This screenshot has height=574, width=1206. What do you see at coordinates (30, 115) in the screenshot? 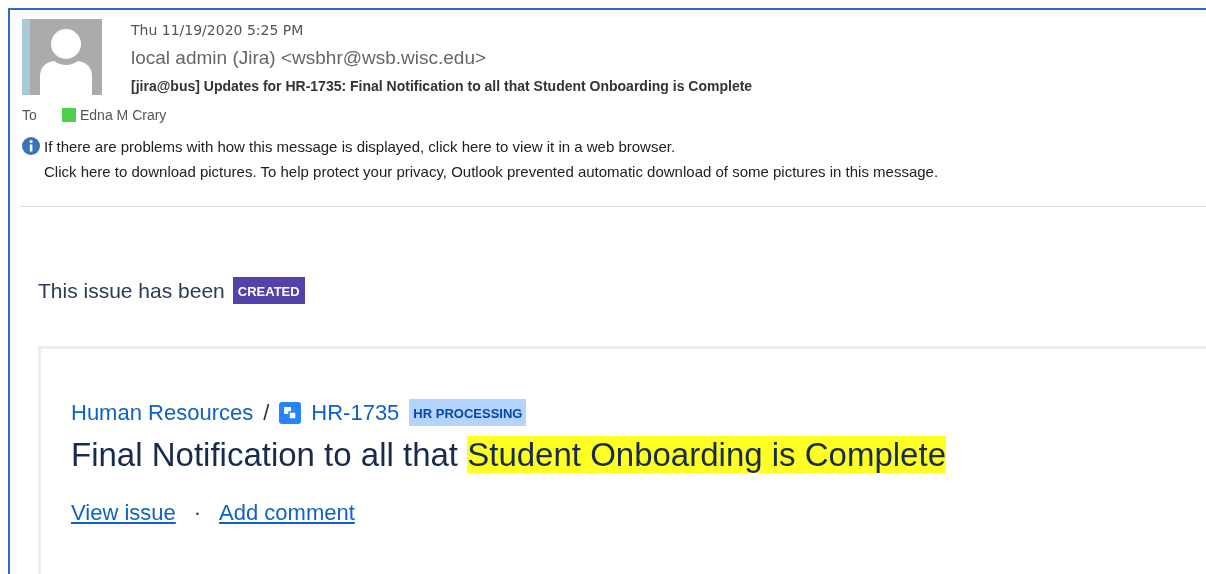
I see `to-label: To` at bounding box center [30, 115].